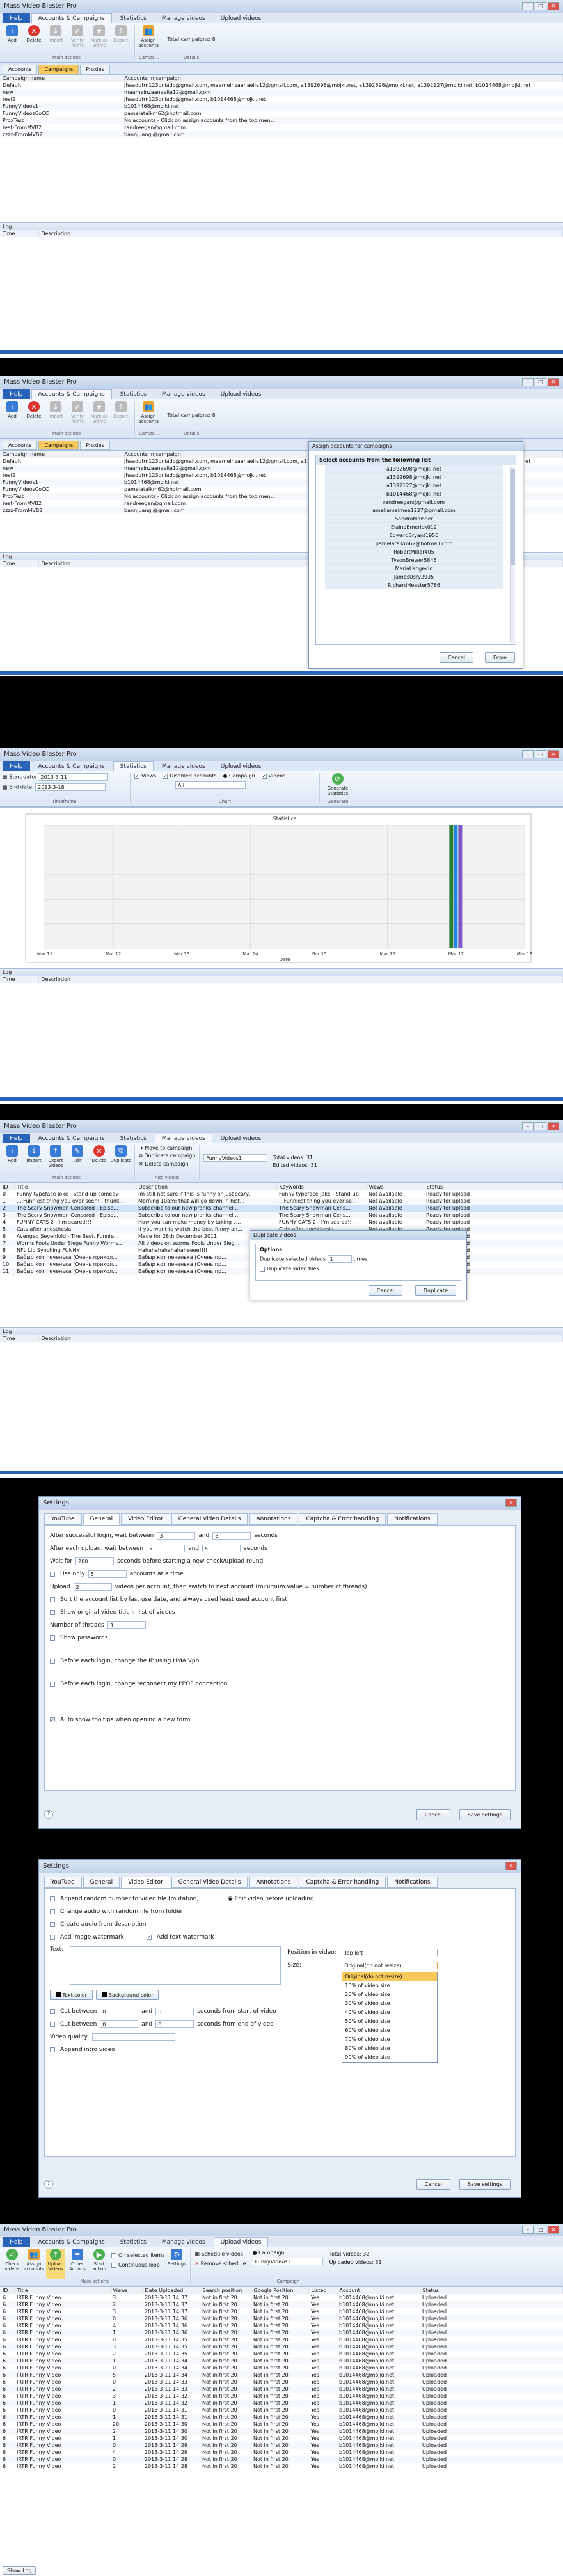 This screenshot has height=2576, width=563. I want to click on col-description: Description, so click(206, 1186).